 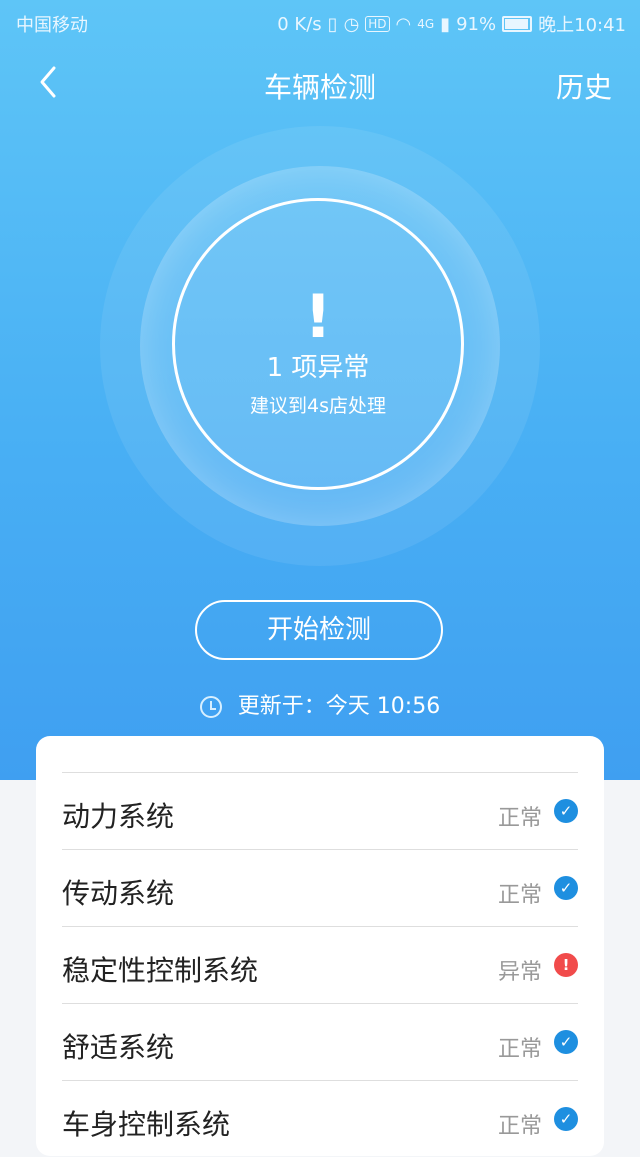 What do you see at coordinates (426, 24) in the screenshot?
I see `network-type: 4G` at bounding box center [426, 24].